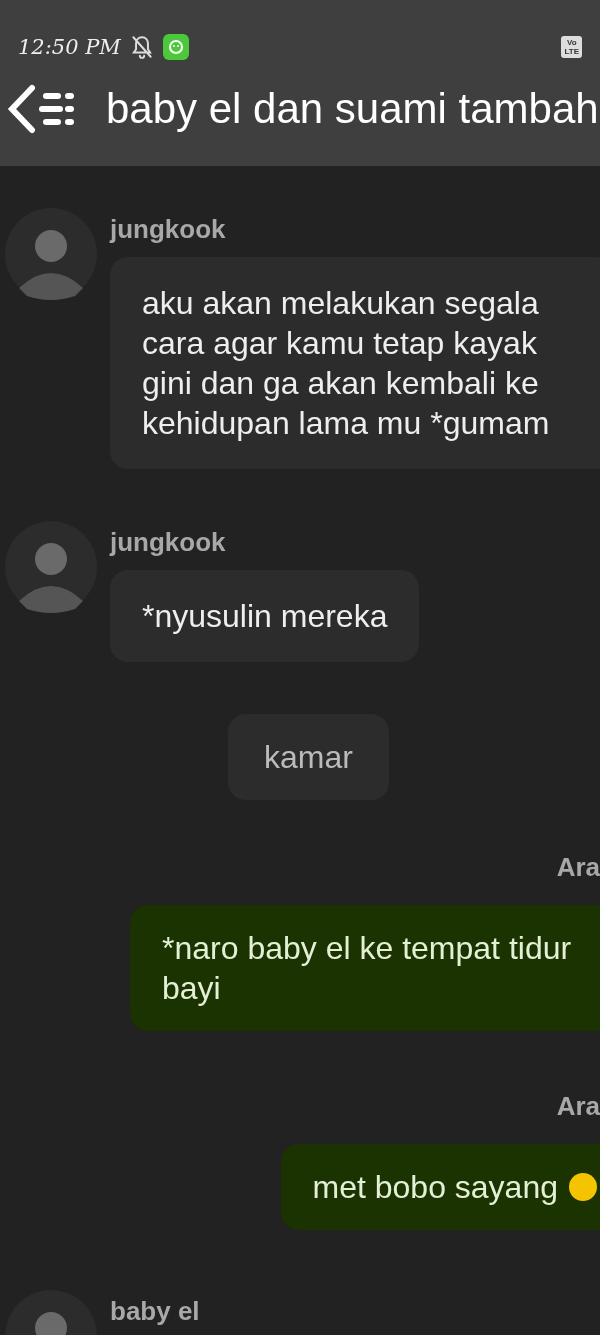  I want to click on app-icon, so click(175, 47).